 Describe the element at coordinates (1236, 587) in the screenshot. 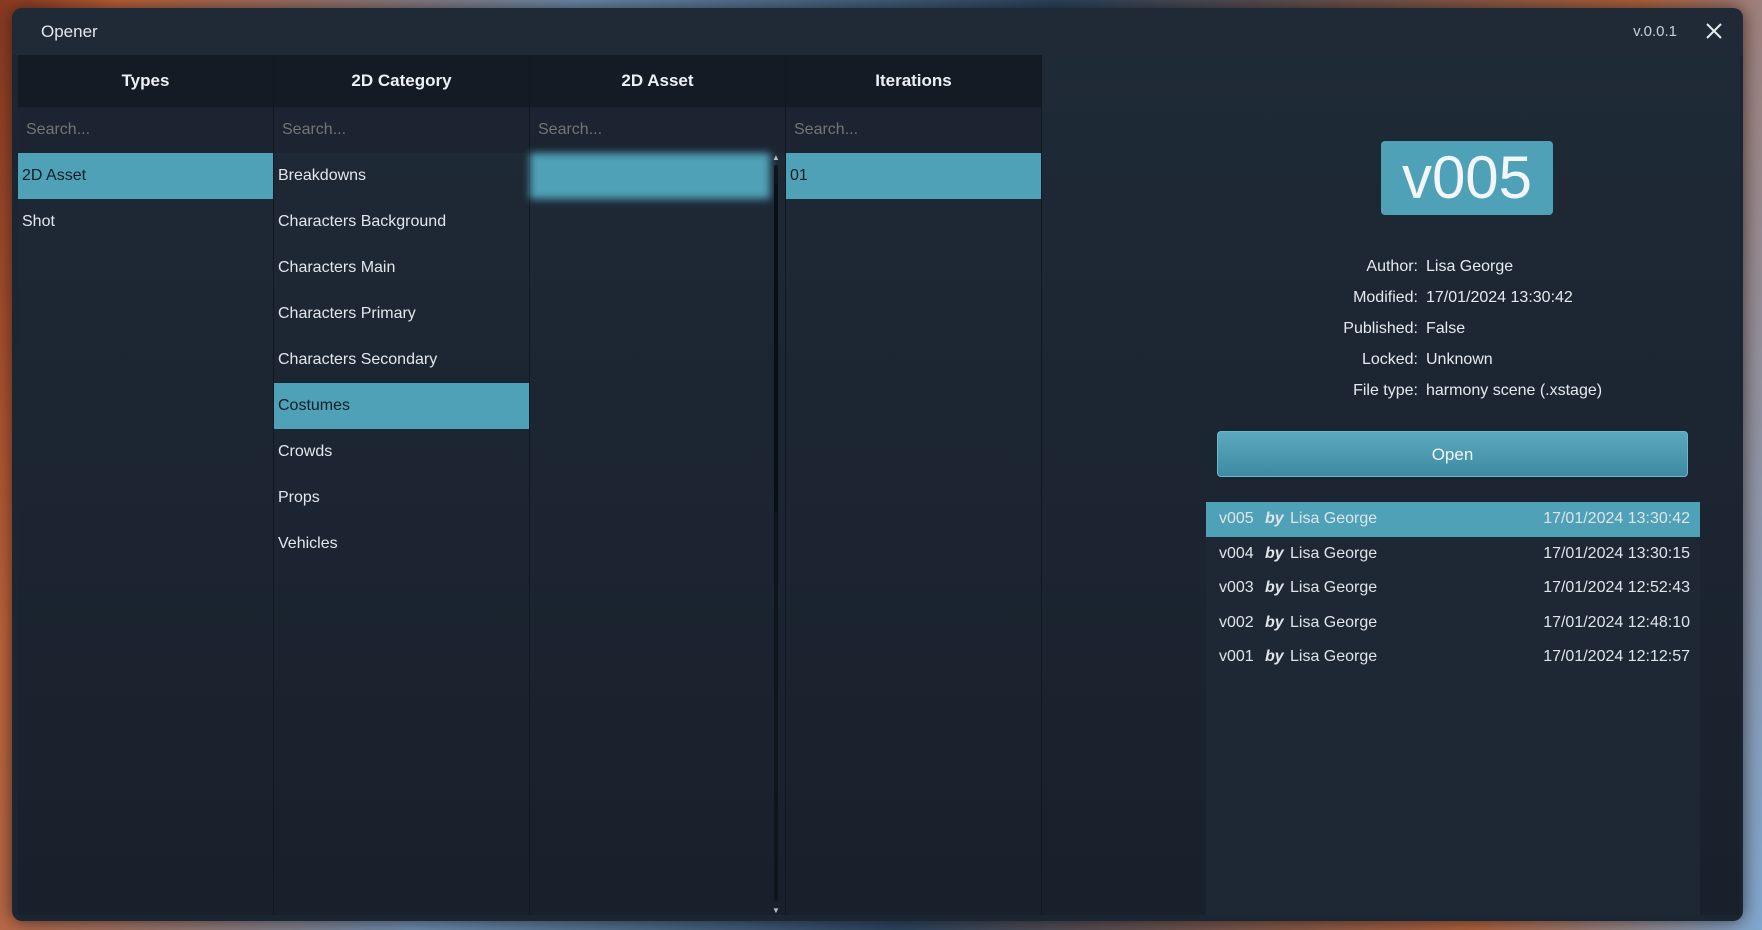

I see `history-version: v003` at that location.